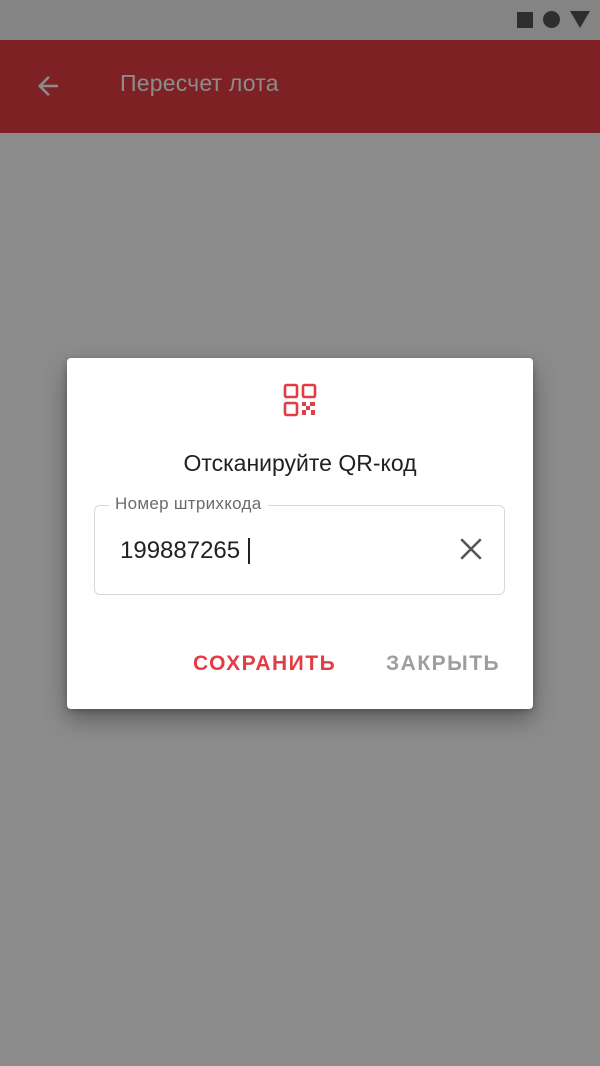 This screenshot has width=600, height=1066. I want to click on save-button: СОХРАНИТЬ, so click(264, 664).